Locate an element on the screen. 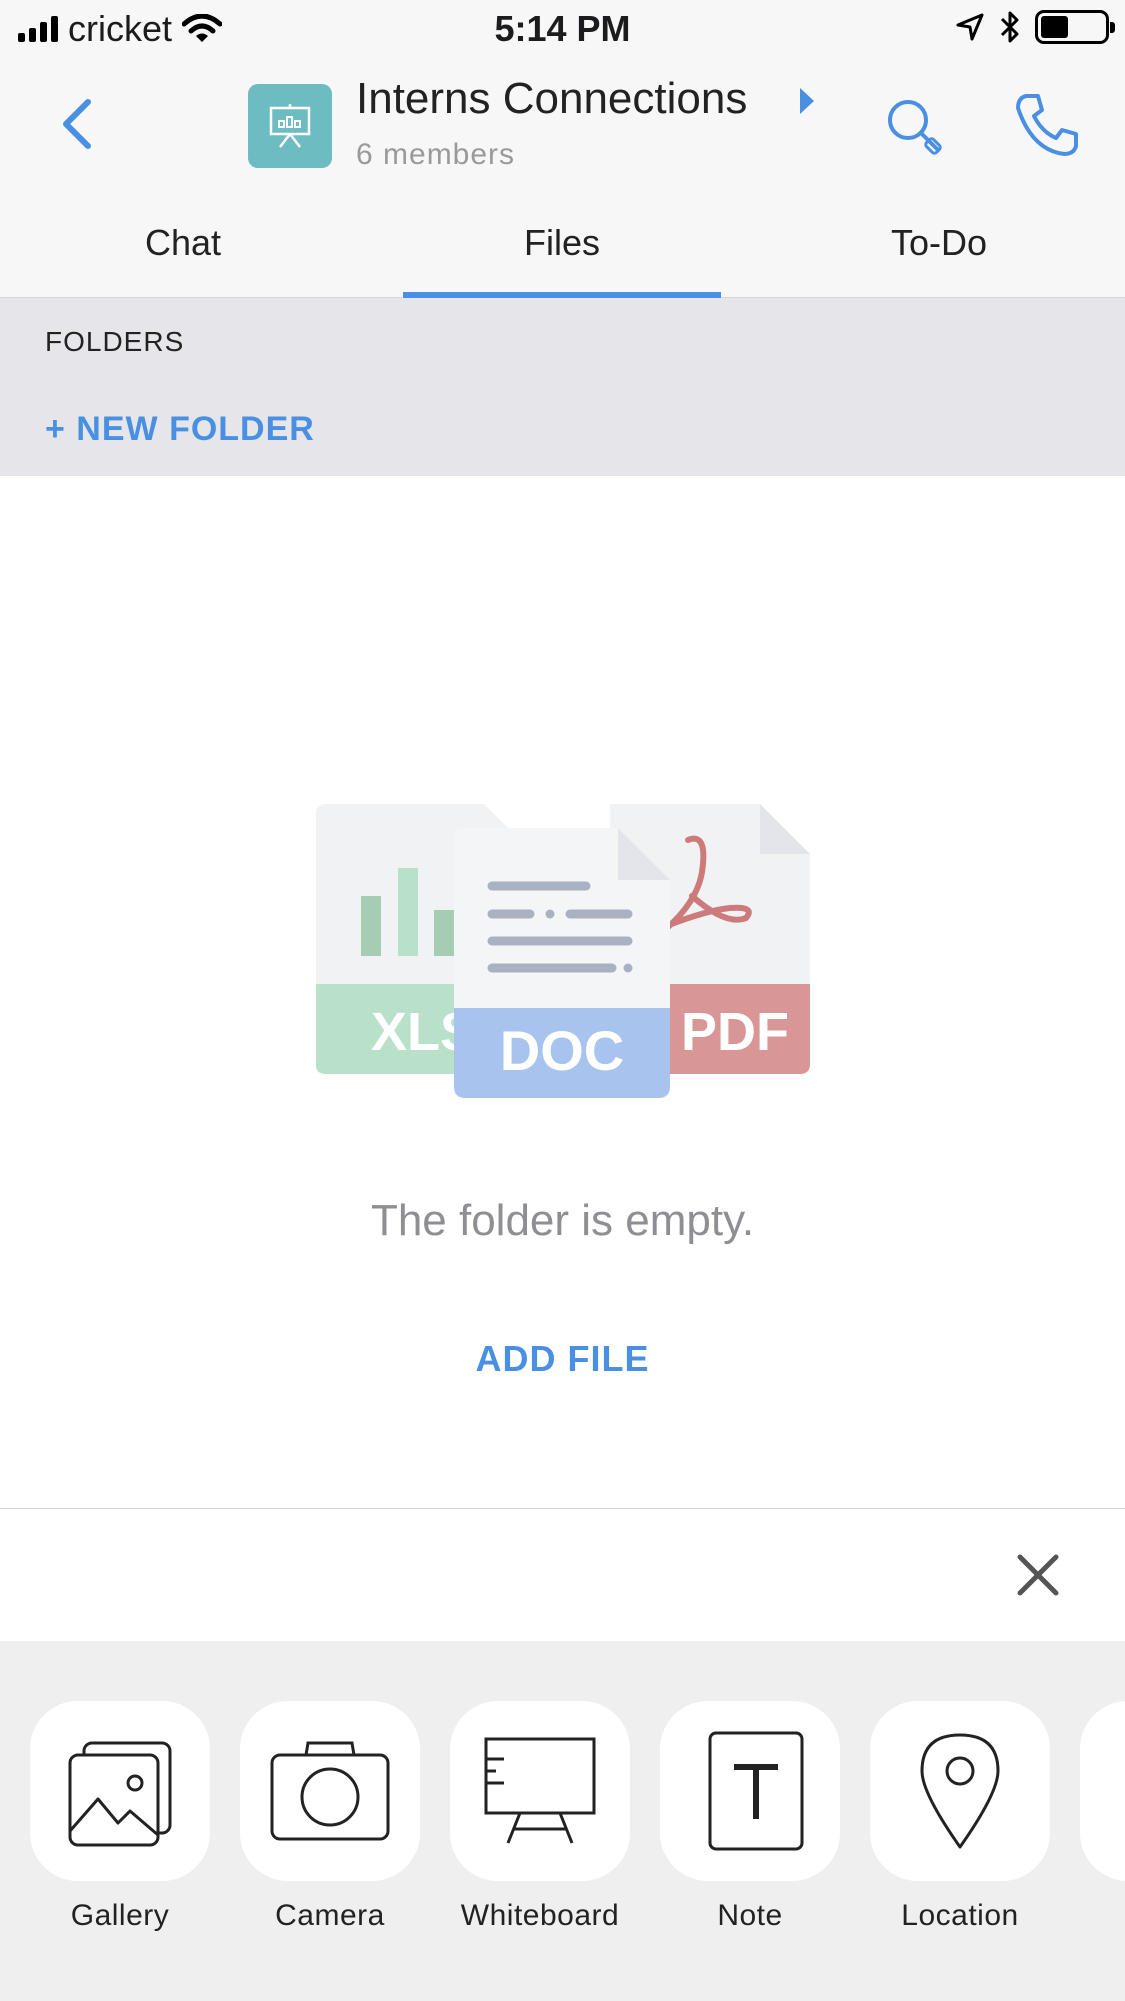 The height and width of the screenshot is (2001, 1125). file-icon is located at coordinates (1117, 1791).